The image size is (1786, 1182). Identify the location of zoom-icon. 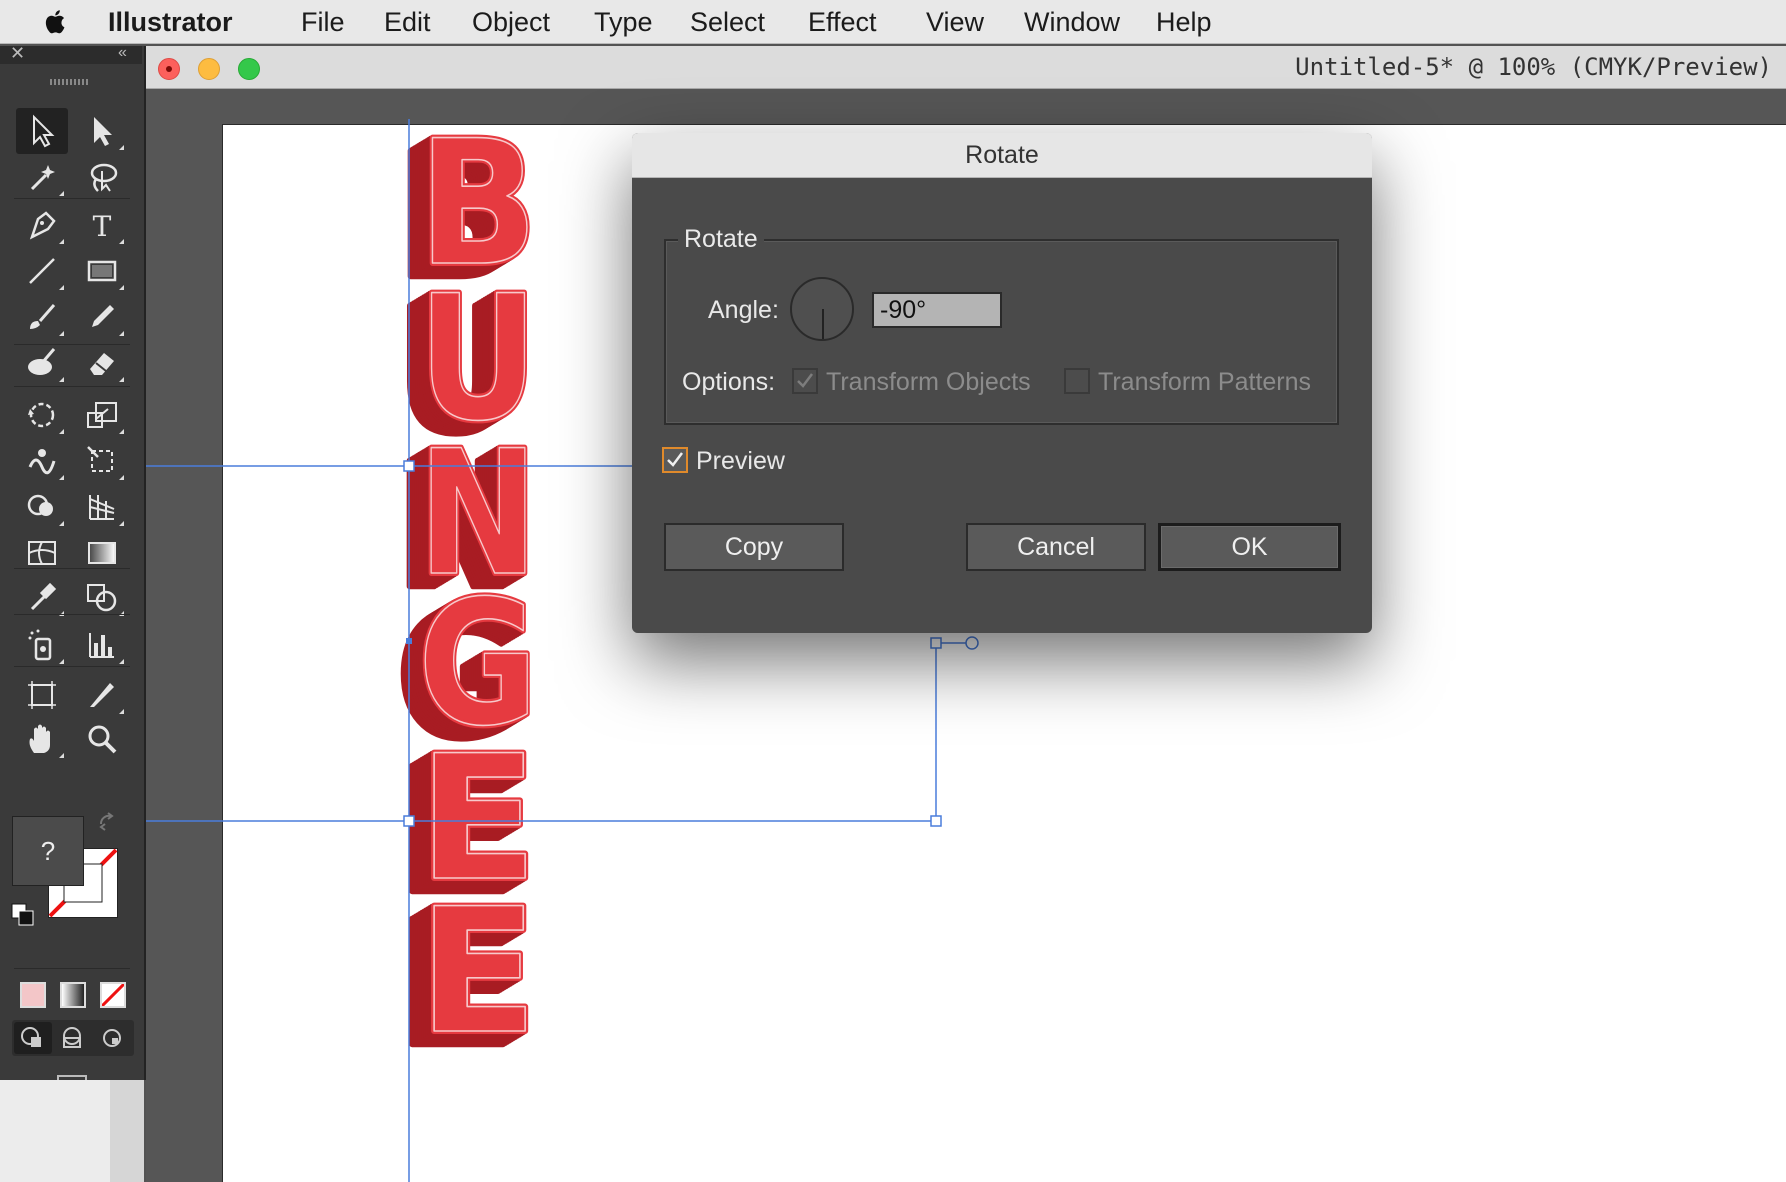
(102, 739).